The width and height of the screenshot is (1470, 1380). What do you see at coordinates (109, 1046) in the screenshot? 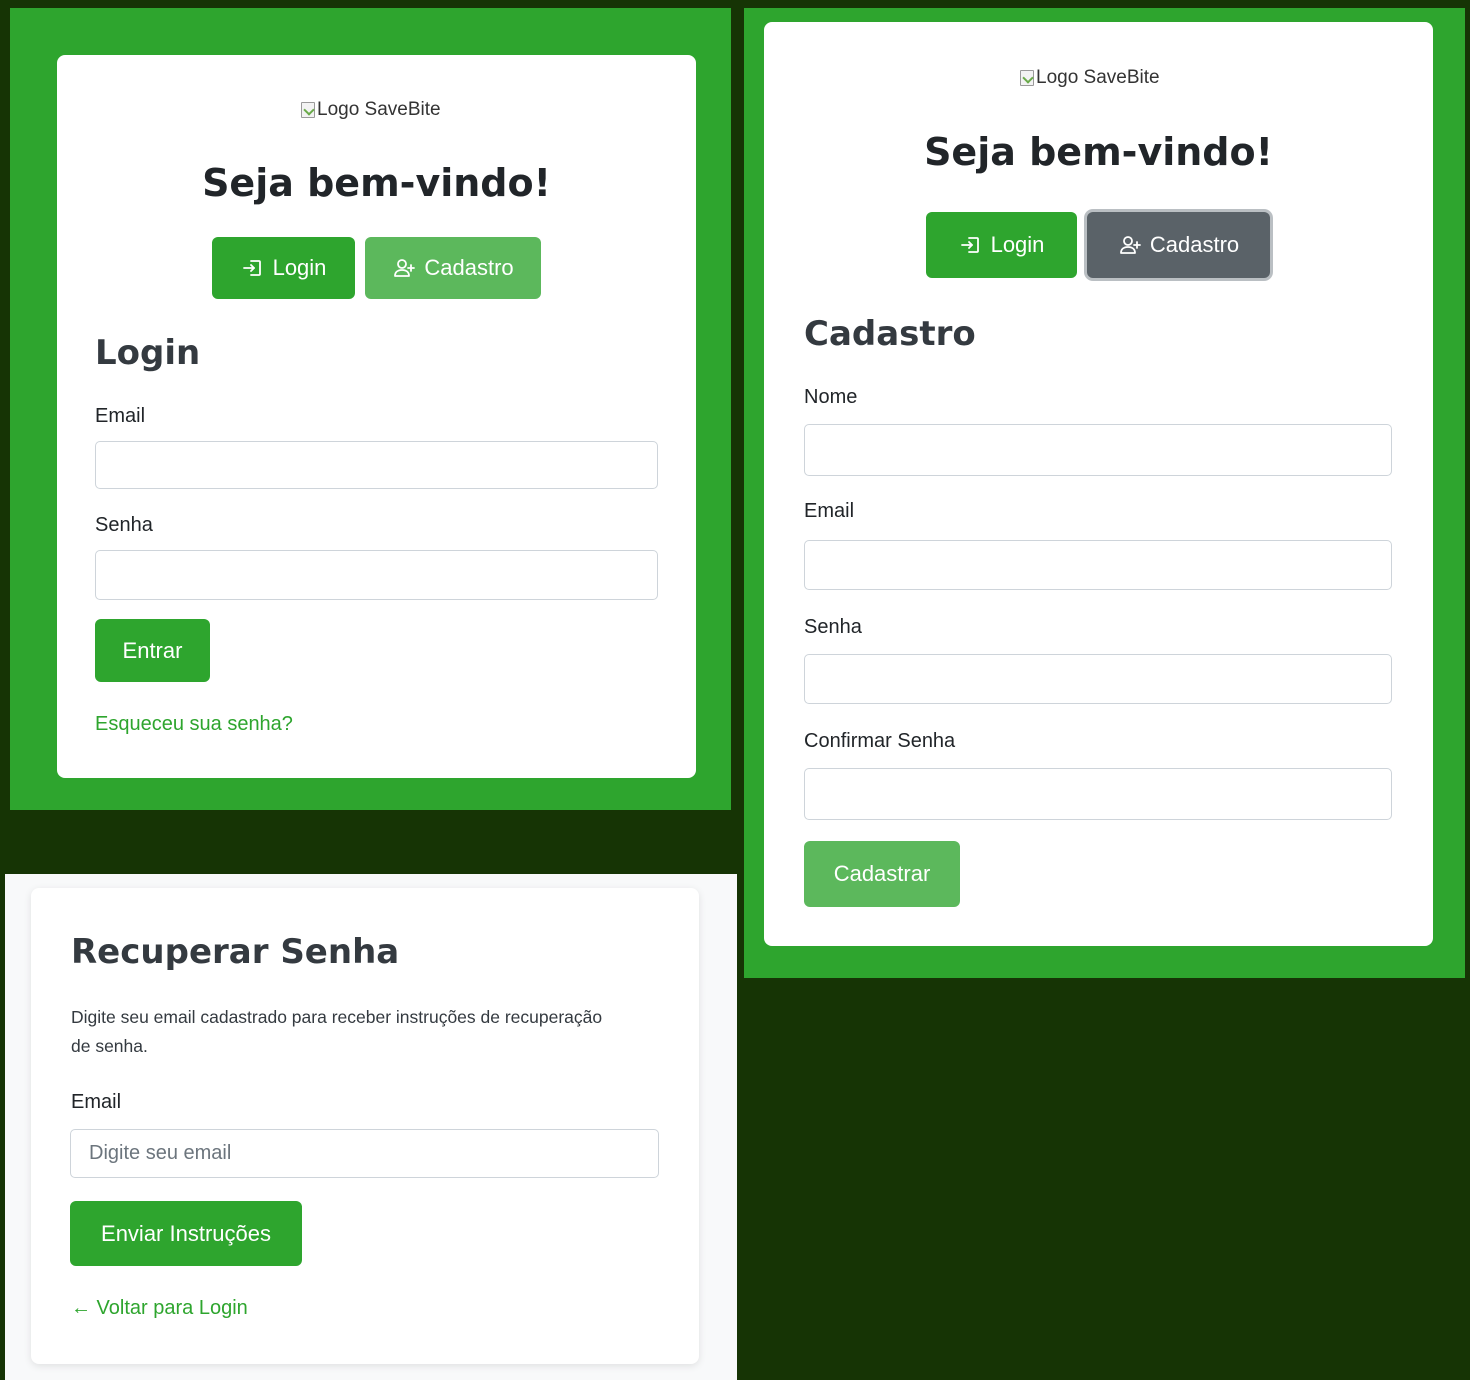
I see `recover-description-line2: de senha.` at bounding box center [109, 1046].